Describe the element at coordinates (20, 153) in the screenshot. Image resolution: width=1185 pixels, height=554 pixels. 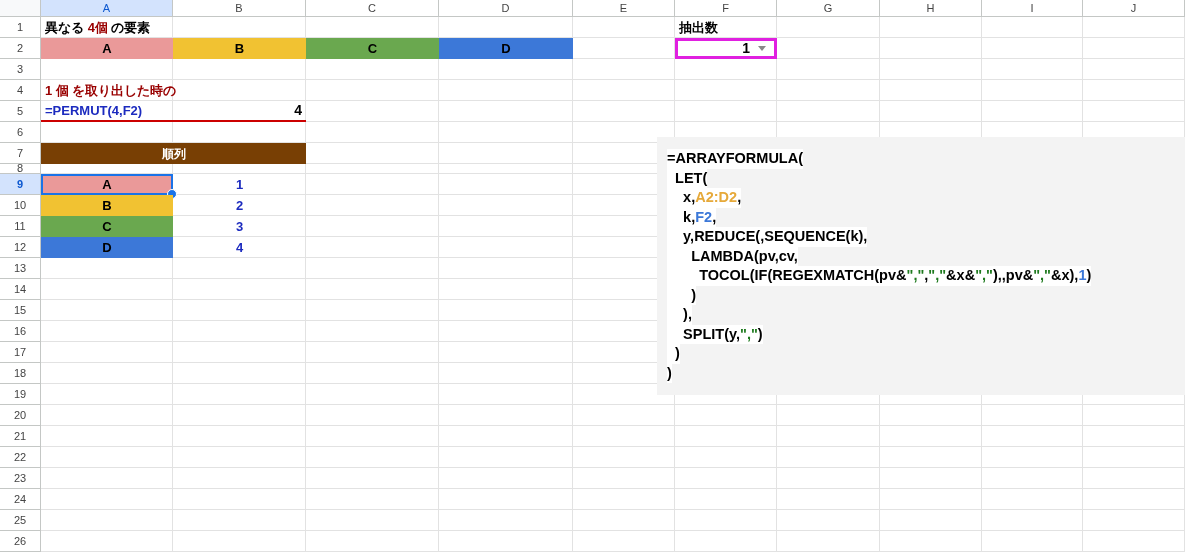
I see `row-header: 7` at that location.